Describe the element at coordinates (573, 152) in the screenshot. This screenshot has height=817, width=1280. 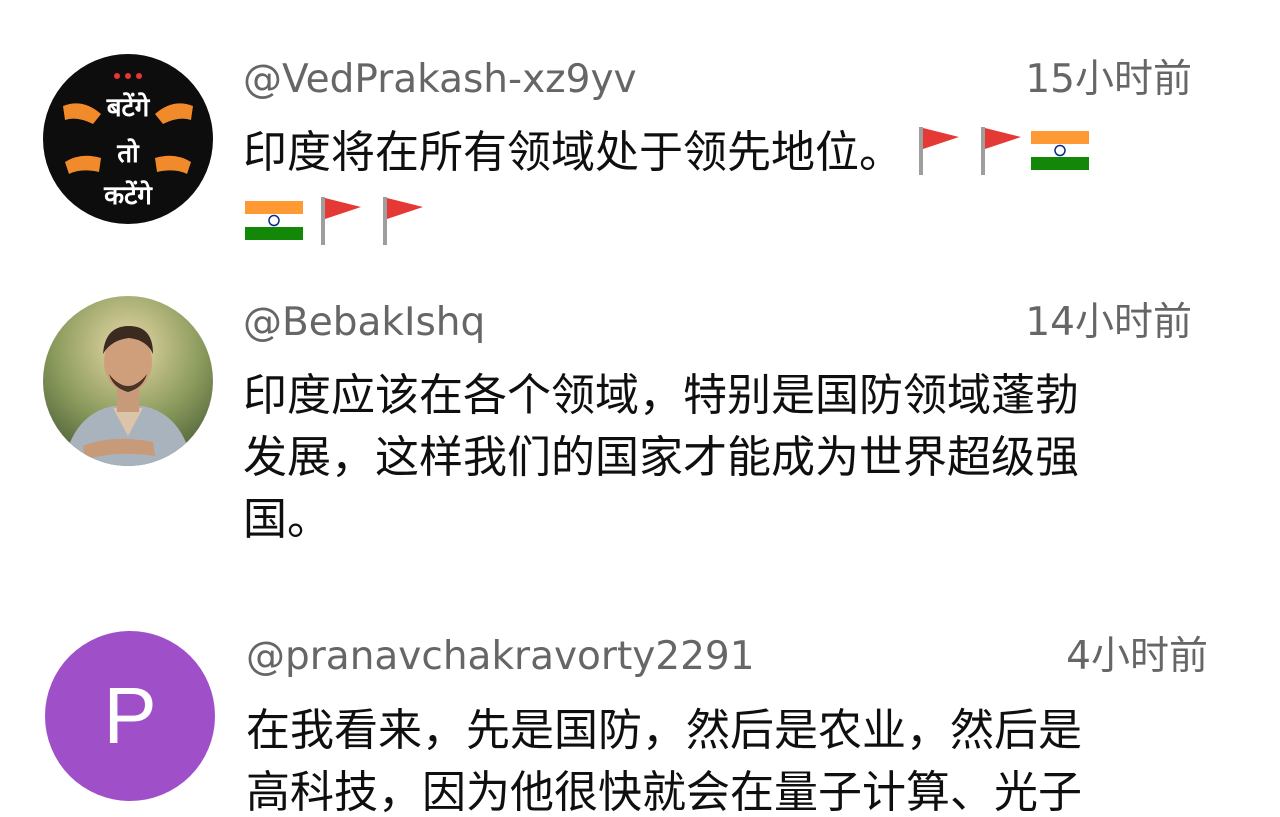
I see `comment-text-content: 印度将在所有领域处于领先地位。` at that location.